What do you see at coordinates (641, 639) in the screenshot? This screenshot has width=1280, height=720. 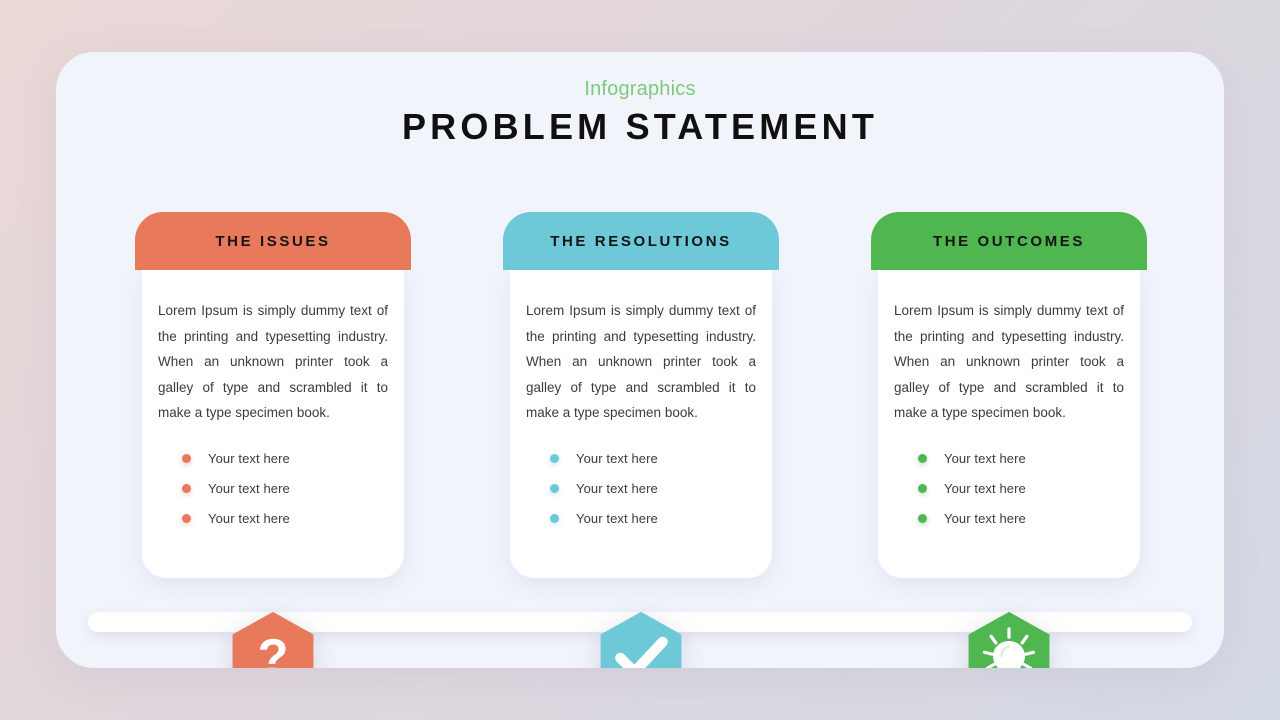 I see `check-mark-icon` at bounding box center [641, 639].